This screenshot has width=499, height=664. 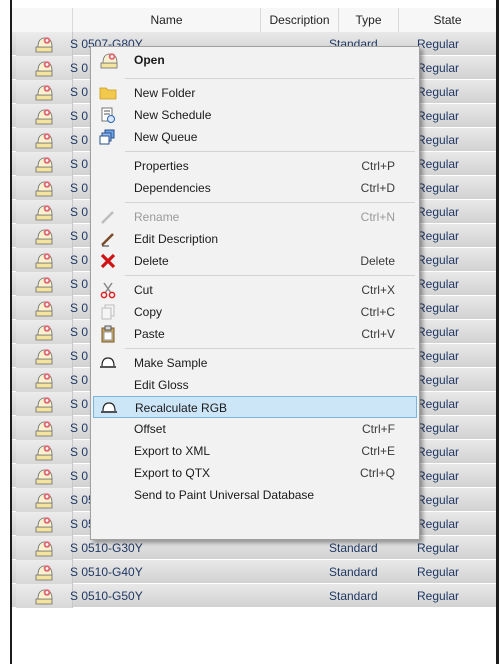 I want to click on menu-item-label: Copy, so click(x=148, y=312).